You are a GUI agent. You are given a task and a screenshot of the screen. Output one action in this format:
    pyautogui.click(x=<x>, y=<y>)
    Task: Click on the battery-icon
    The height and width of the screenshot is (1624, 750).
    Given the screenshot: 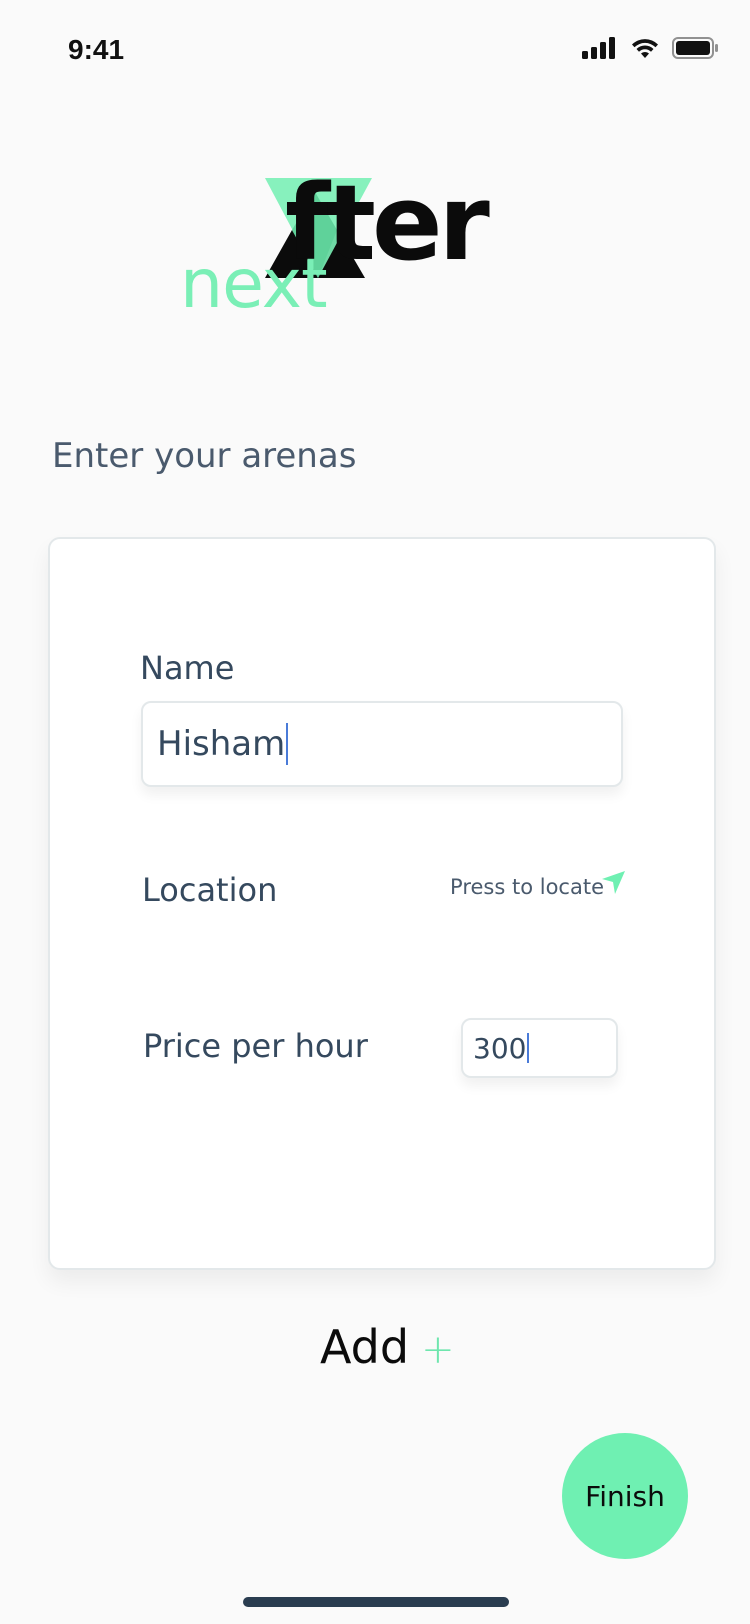 What is the action you would take?
    pyautogui.click(x=695, y=48)
    